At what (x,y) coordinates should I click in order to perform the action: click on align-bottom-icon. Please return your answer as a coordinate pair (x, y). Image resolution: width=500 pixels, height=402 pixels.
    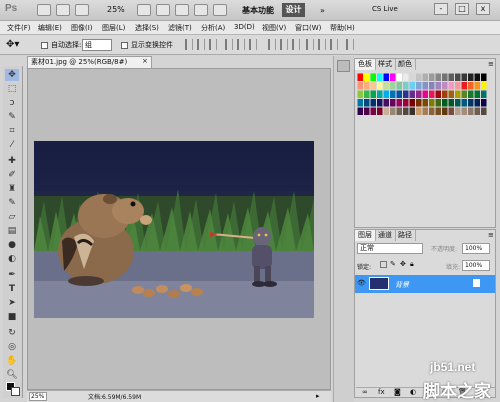
    Looking at the image, I should click on (213, 44).